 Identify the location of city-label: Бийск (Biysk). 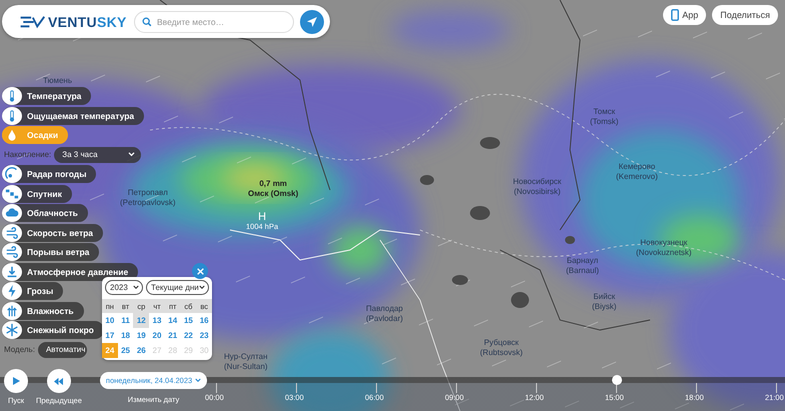
(604, 302).